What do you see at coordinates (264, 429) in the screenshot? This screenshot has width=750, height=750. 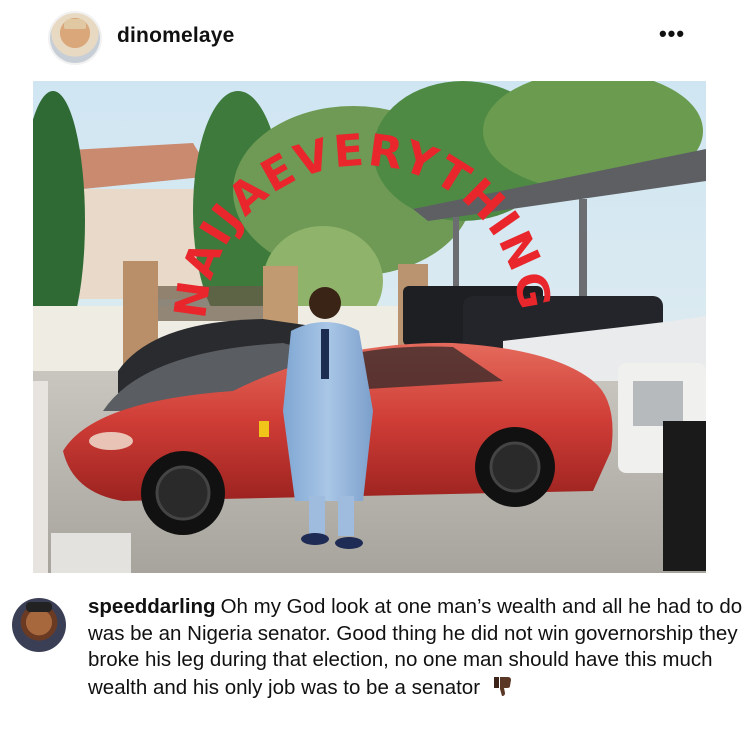 I see `car-badge` at bounding box center [264, 429].